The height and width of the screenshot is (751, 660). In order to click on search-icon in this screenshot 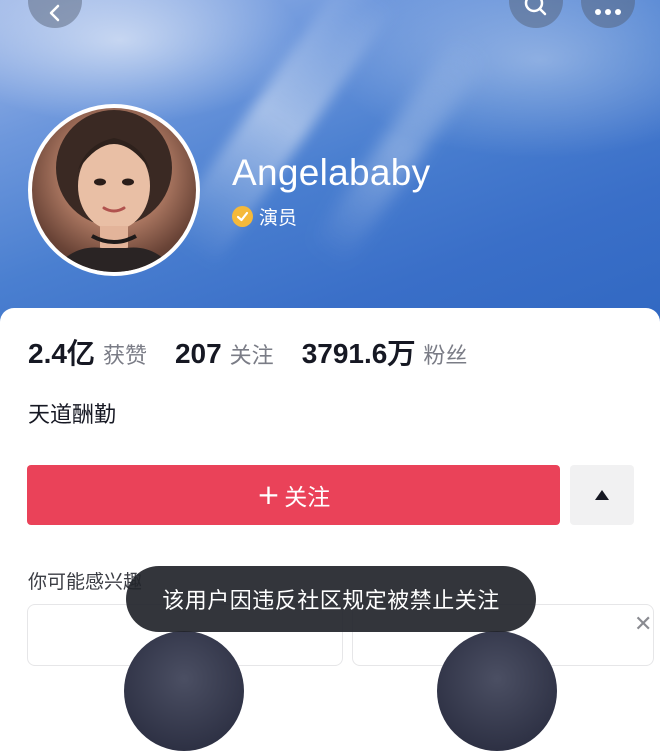, I will do `click(535, 8)`.